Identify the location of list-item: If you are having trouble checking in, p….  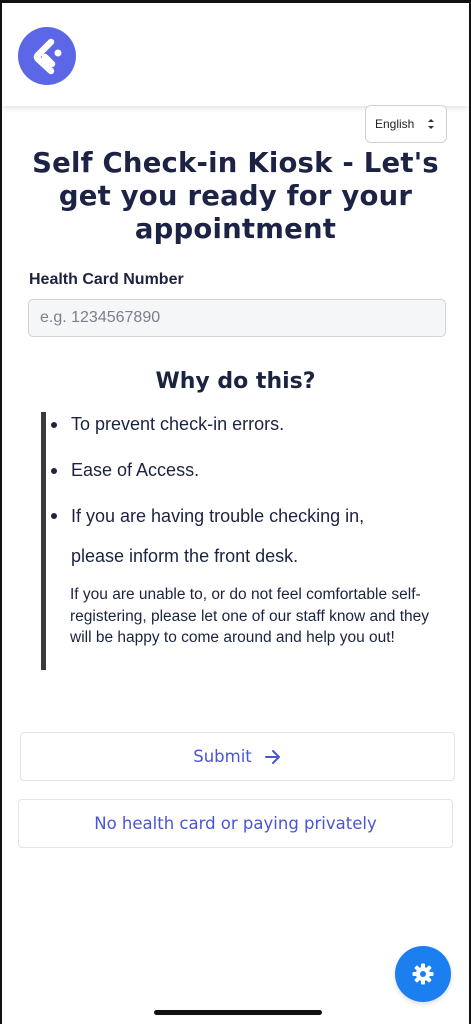
(226, 536).